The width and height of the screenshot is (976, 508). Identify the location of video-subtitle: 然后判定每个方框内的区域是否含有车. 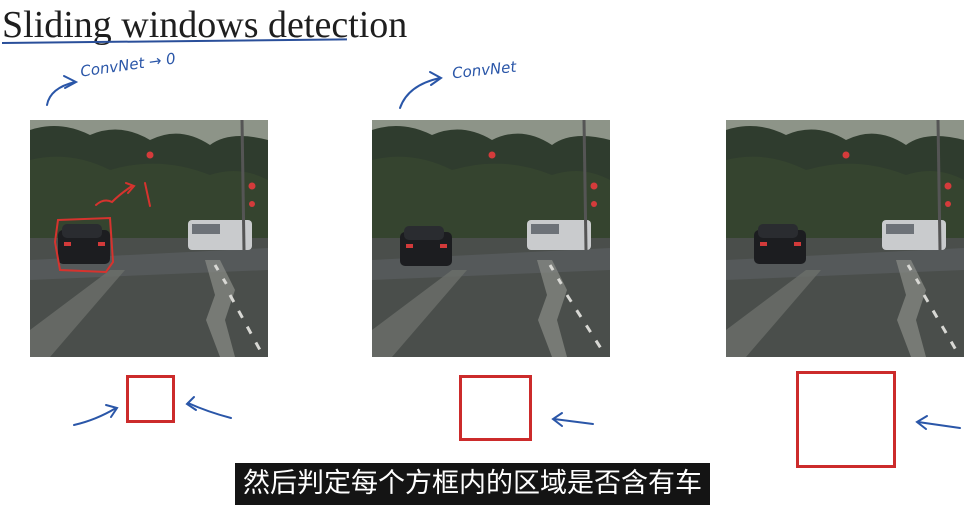
(472, 484).